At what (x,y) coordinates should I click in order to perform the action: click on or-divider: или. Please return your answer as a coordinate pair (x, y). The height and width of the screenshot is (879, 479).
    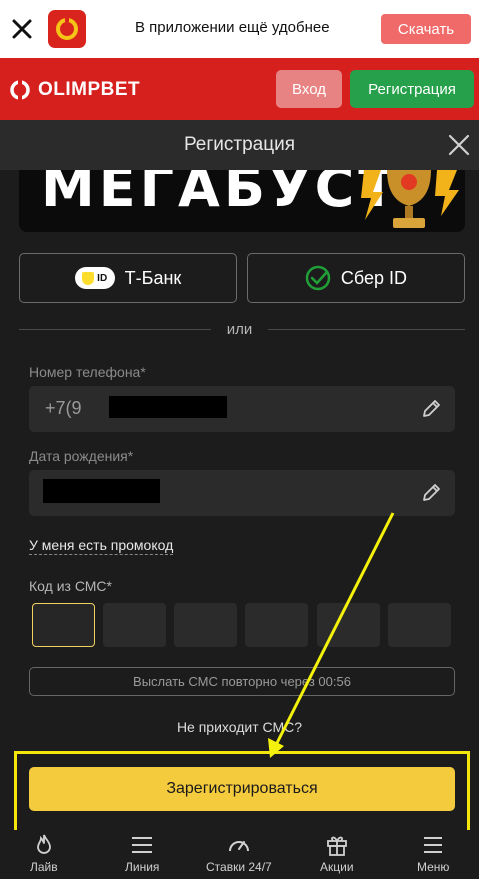
    Looking at the image, I should click on (239, 330).